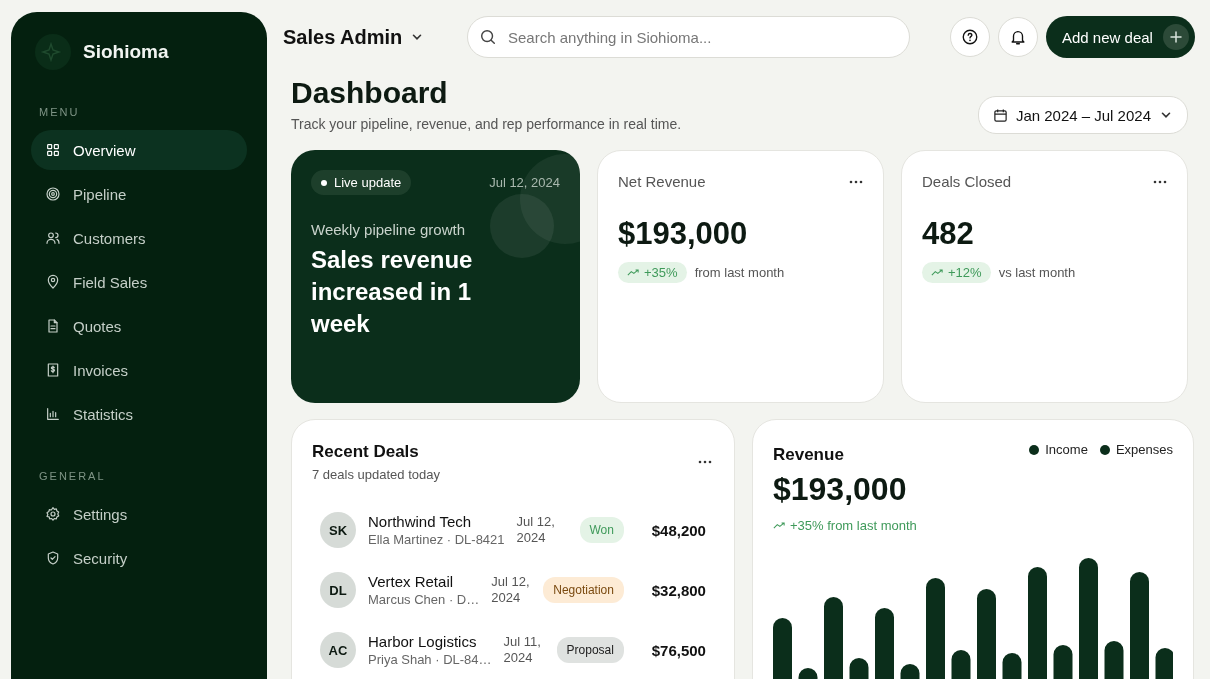 This screenshot has height=679, width=1210. What do you see at coordinates (139, 194) in the screenshot?
I see `nav-item: Pipeline` at bounding box center [139, 194].